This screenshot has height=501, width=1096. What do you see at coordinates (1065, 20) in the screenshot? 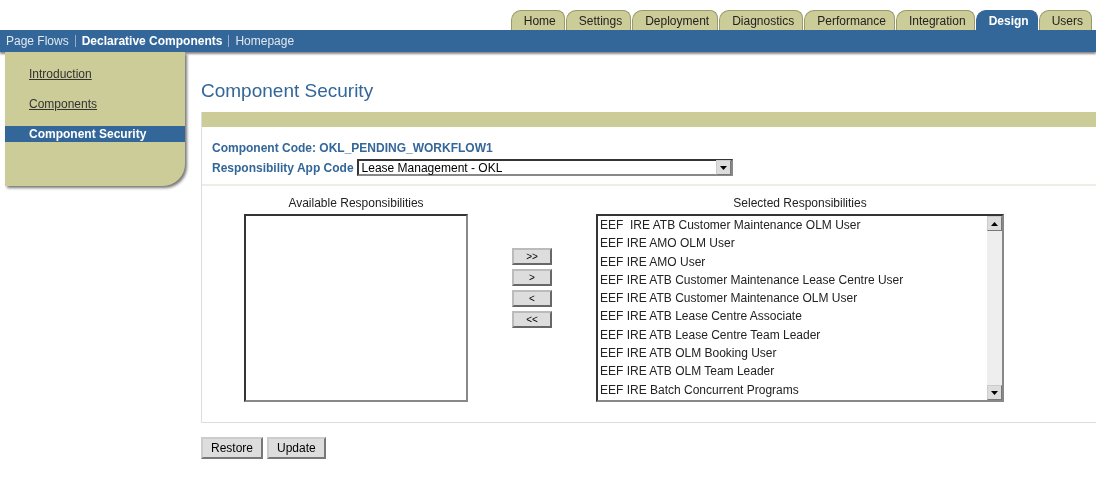
I see `nav-tab: Users` at bounding box center [1065, 20].